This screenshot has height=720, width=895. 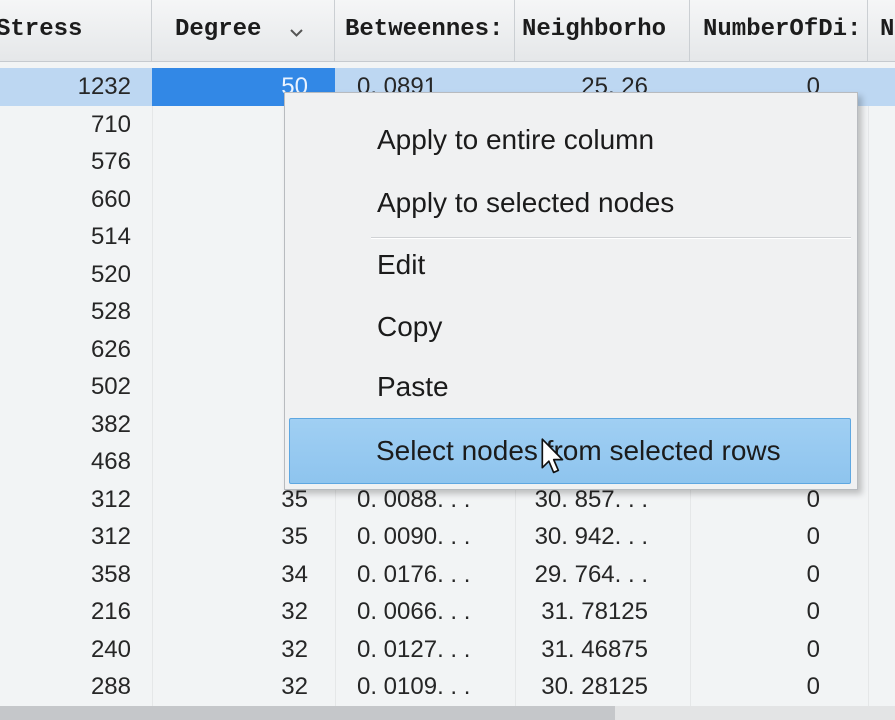 What do you see at coordinates (76, 312) in the screenshot?
I see `cell-stress: 528` at bounding box center [76, 312].